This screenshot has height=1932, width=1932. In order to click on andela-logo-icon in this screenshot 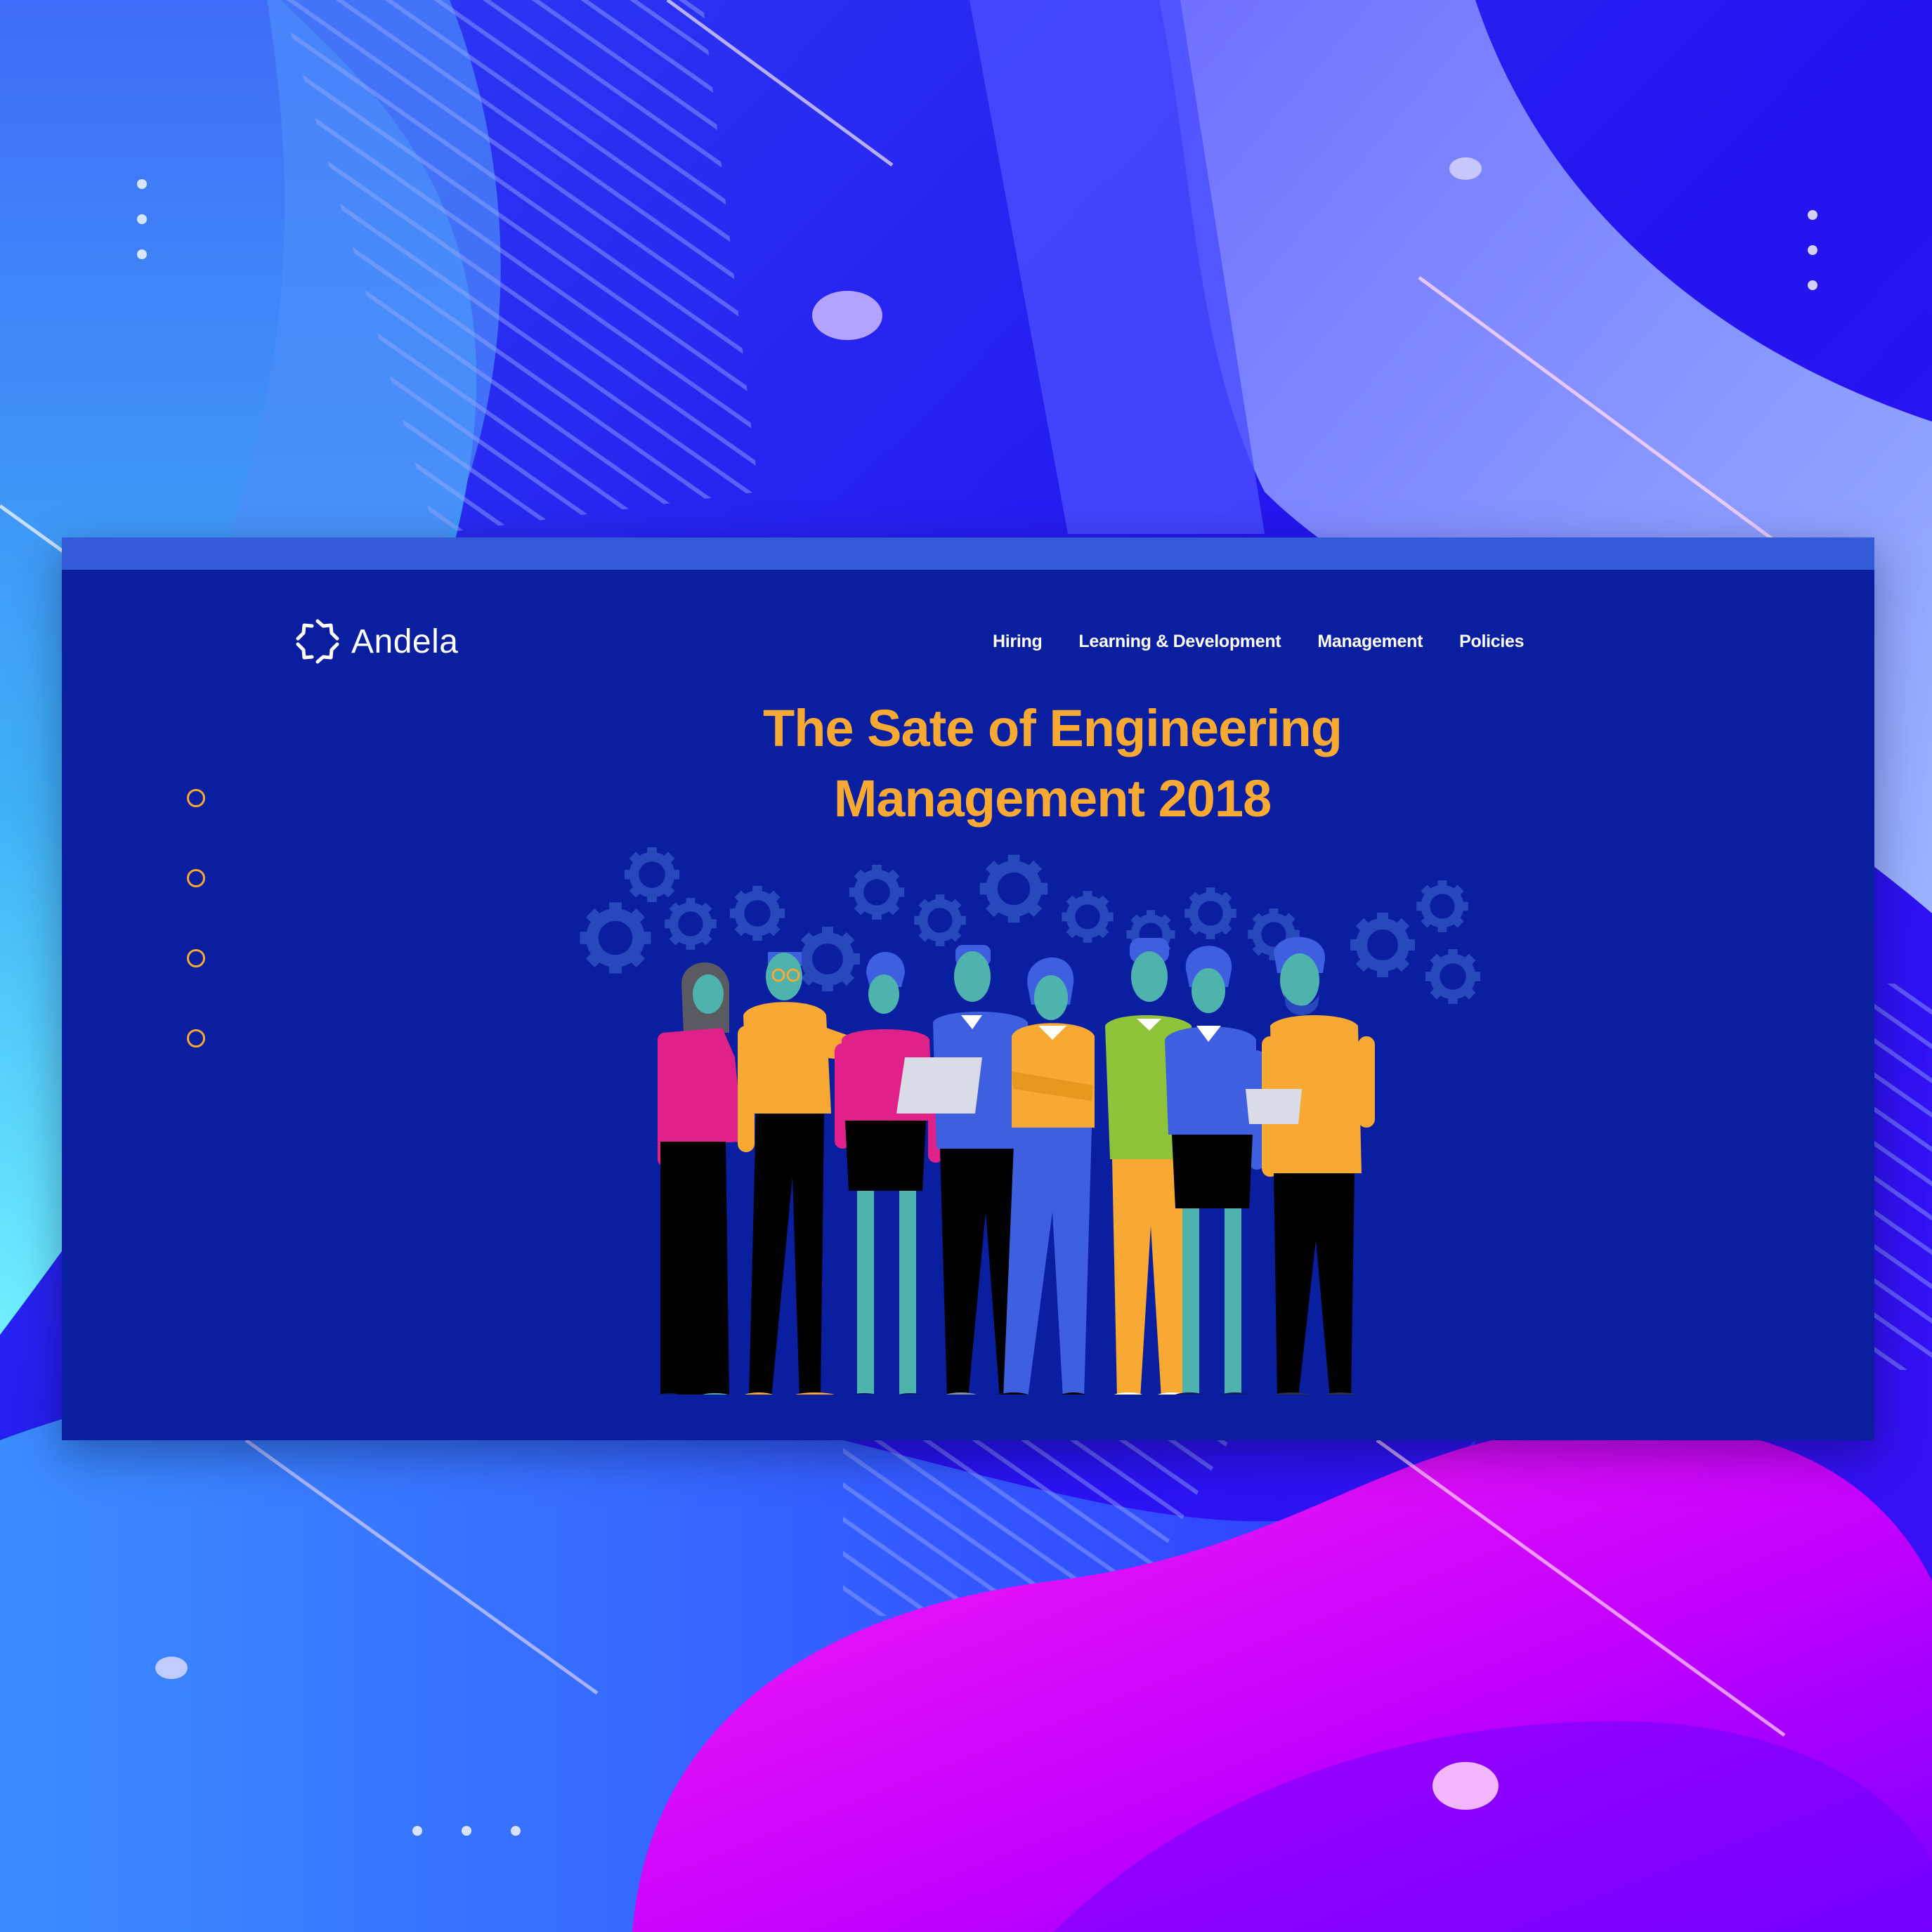, I will do `click(318, 641)`.